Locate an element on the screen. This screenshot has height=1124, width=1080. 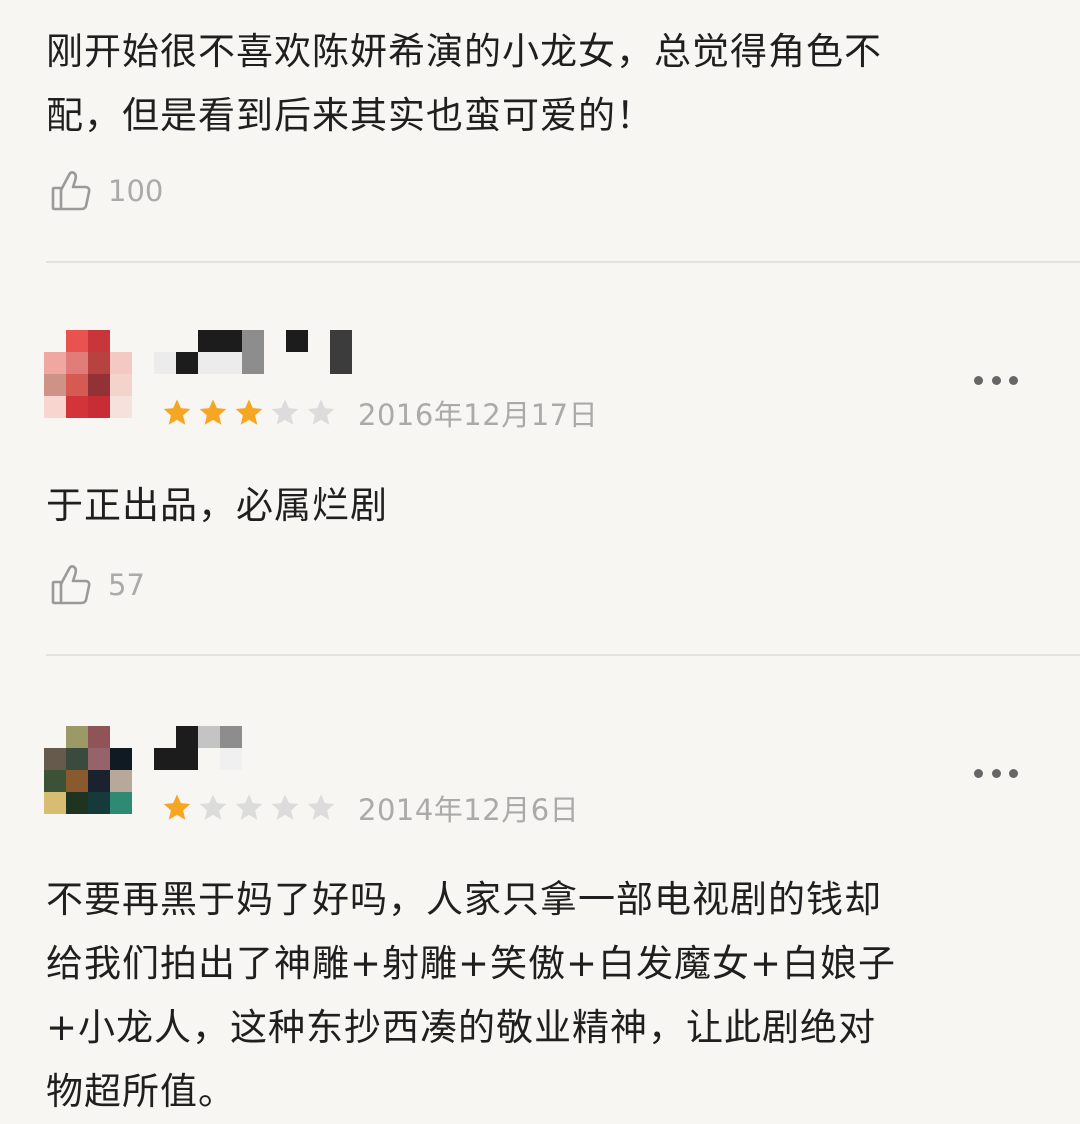
review-line: 于正出品，必属烂剧 is located at coordinates (217, 505).